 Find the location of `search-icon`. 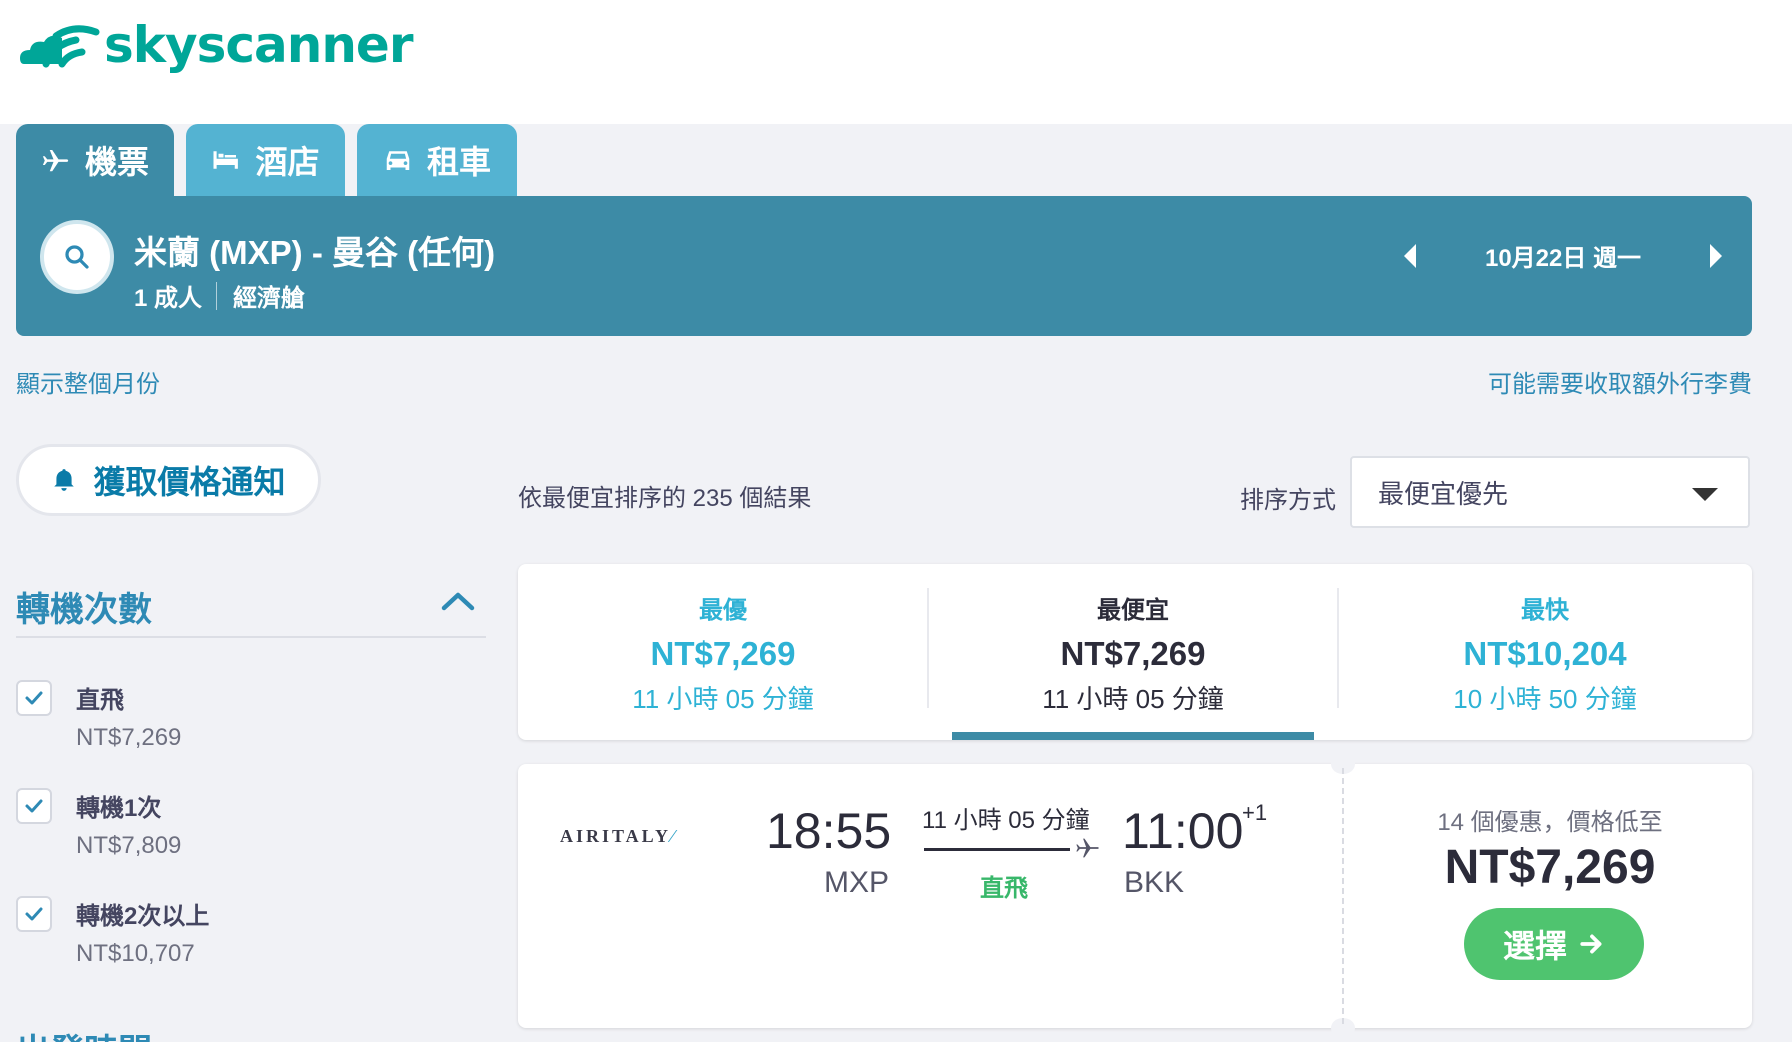

search-icon is located at coordinates (77, 257).